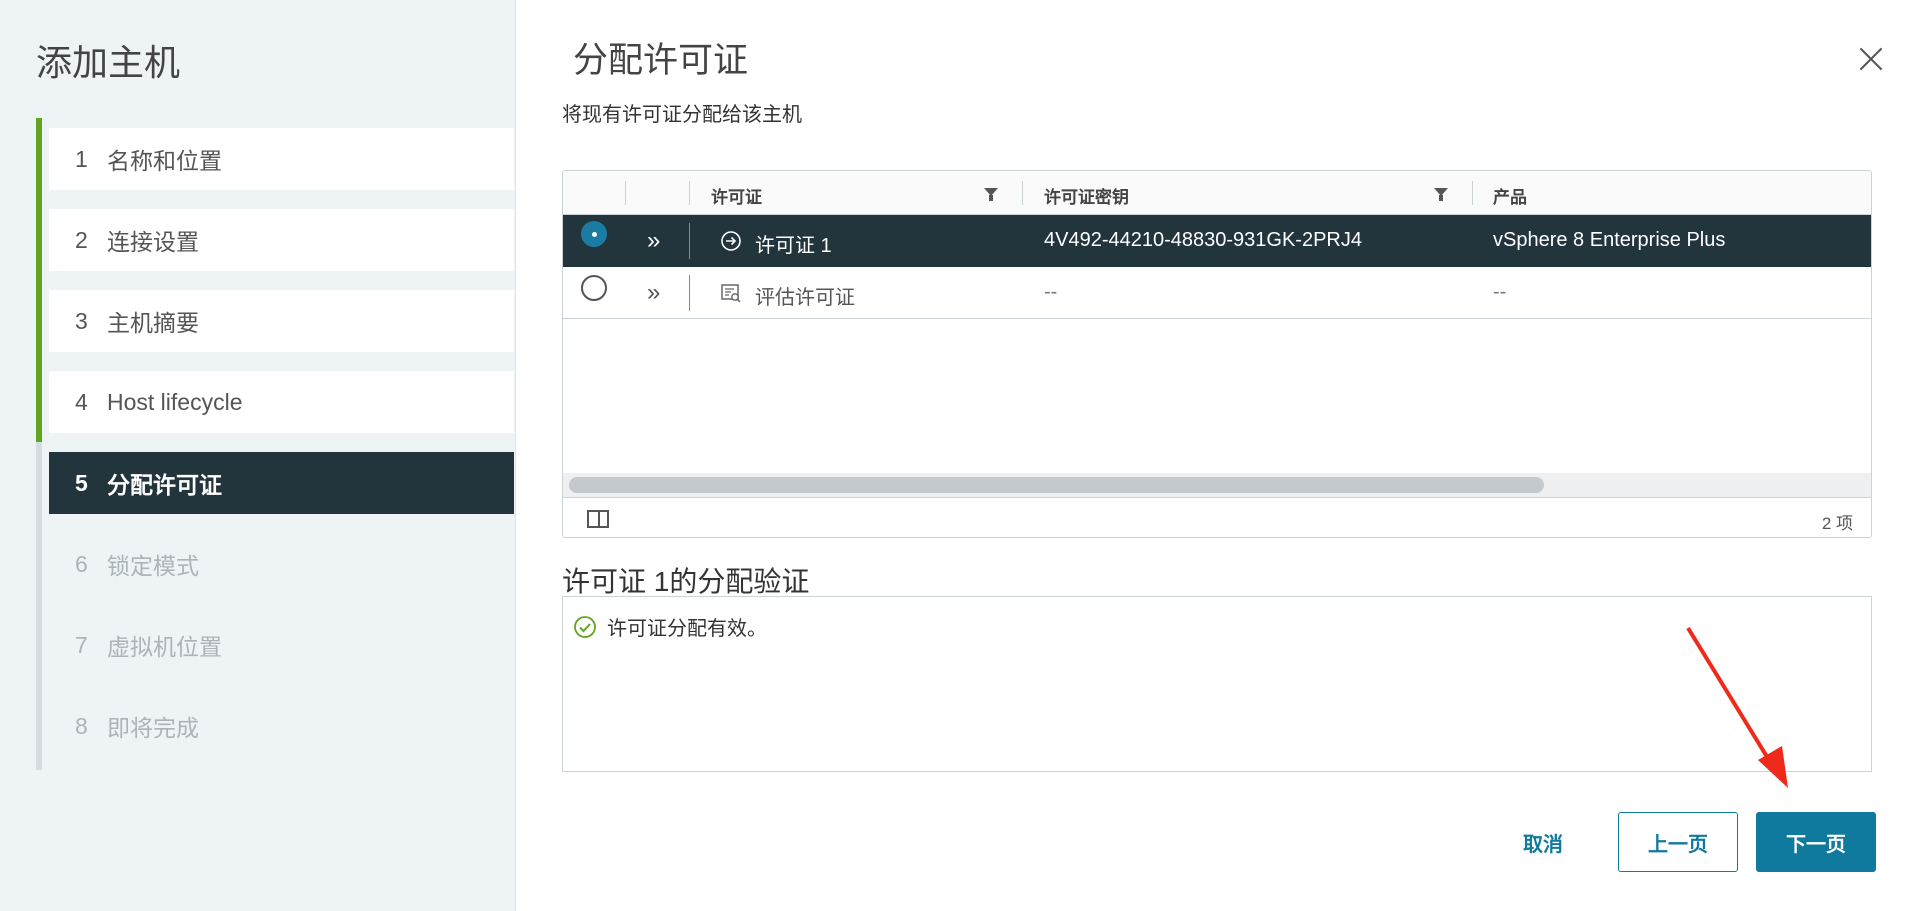  What do you see at coordinates (594, 234) in the screenshot?
I see `row-radio-selected` at bounding box center [594, 234].